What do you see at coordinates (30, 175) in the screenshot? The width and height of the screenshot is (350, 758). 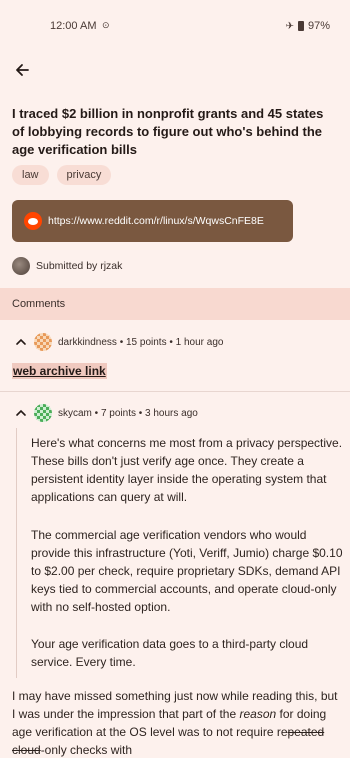 I see `tag-law: law` at bounding box center [30, 175].